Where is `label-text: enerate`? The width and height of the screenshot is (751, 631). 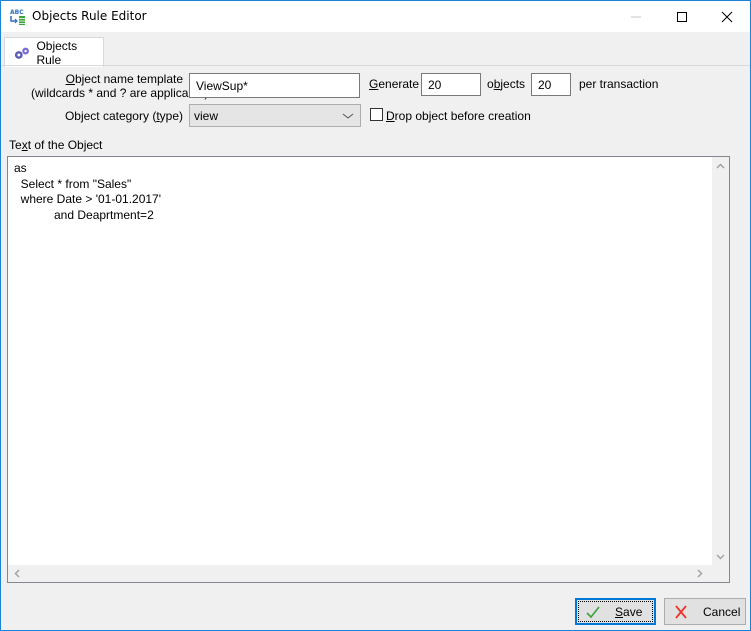 label-text: enerate is located at coordinates (399, 84).